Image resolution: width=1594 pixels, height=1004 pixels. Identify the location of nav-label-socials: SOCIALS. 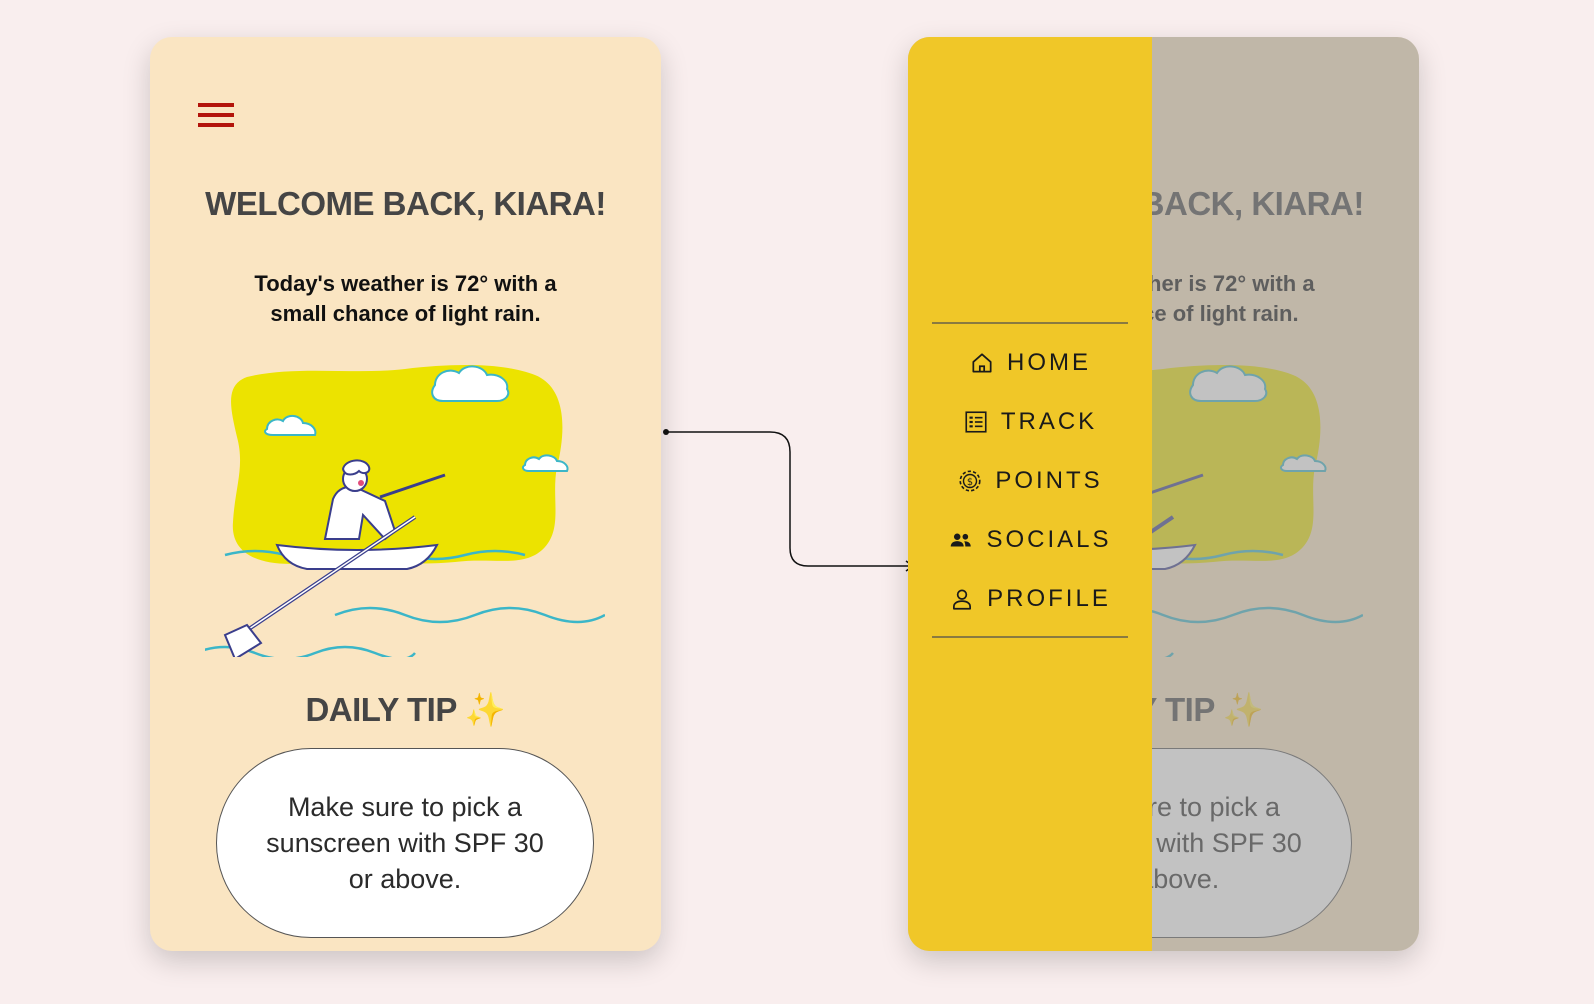
(1049, 539).